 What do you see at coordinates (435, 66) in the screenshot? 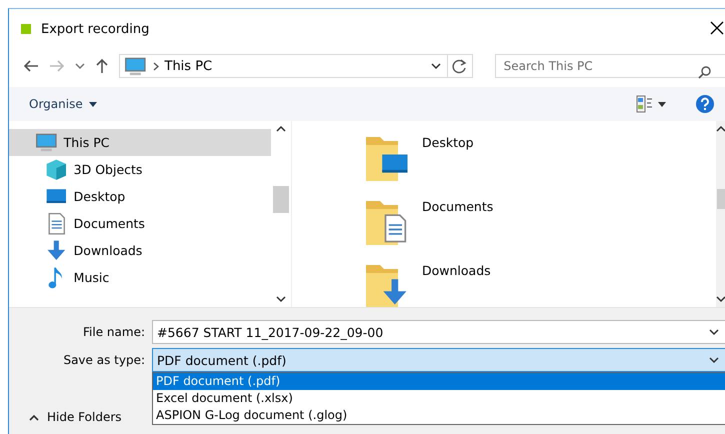
I see `address-dropdown-icon` at bounding box center [435, 66].